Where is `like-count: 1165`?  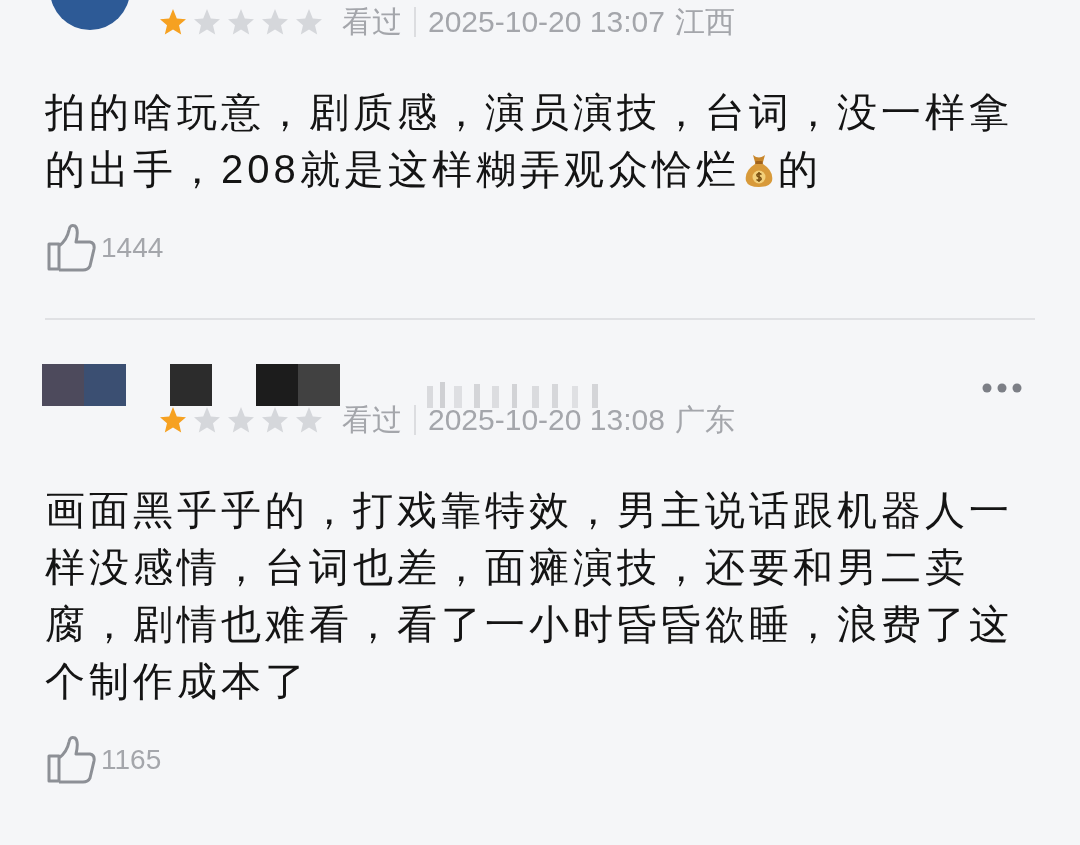 like-count: 1165 is located at coordinates (131, 760).